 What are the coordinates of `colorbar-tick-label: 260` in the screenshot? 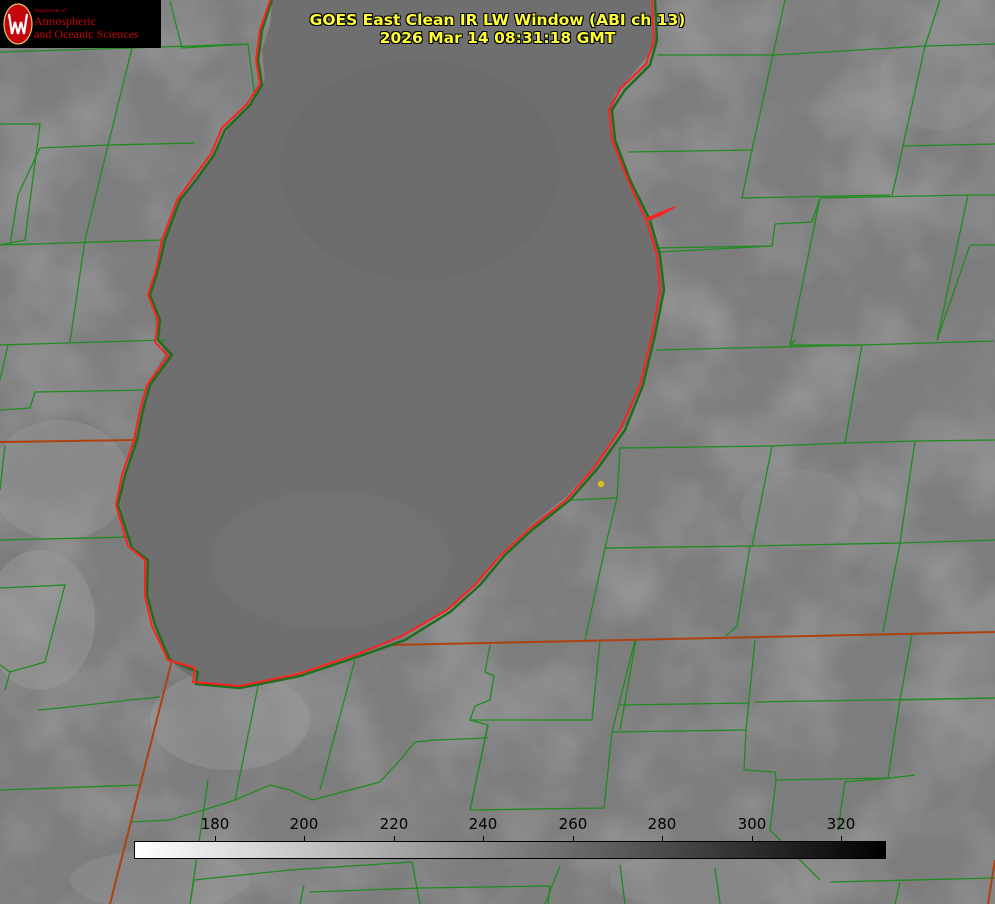 It's located at (573, 824).